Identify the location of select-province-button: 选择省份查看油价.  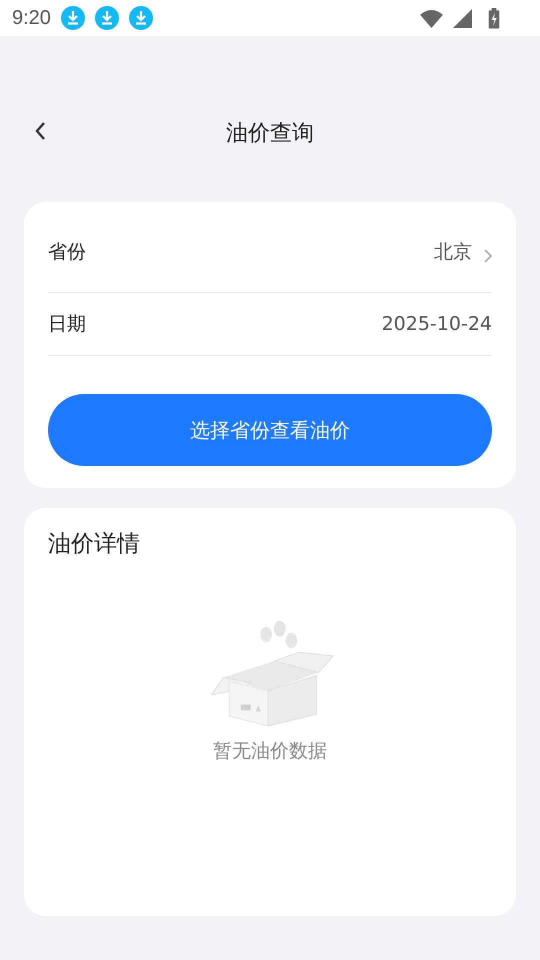
(270, 430).